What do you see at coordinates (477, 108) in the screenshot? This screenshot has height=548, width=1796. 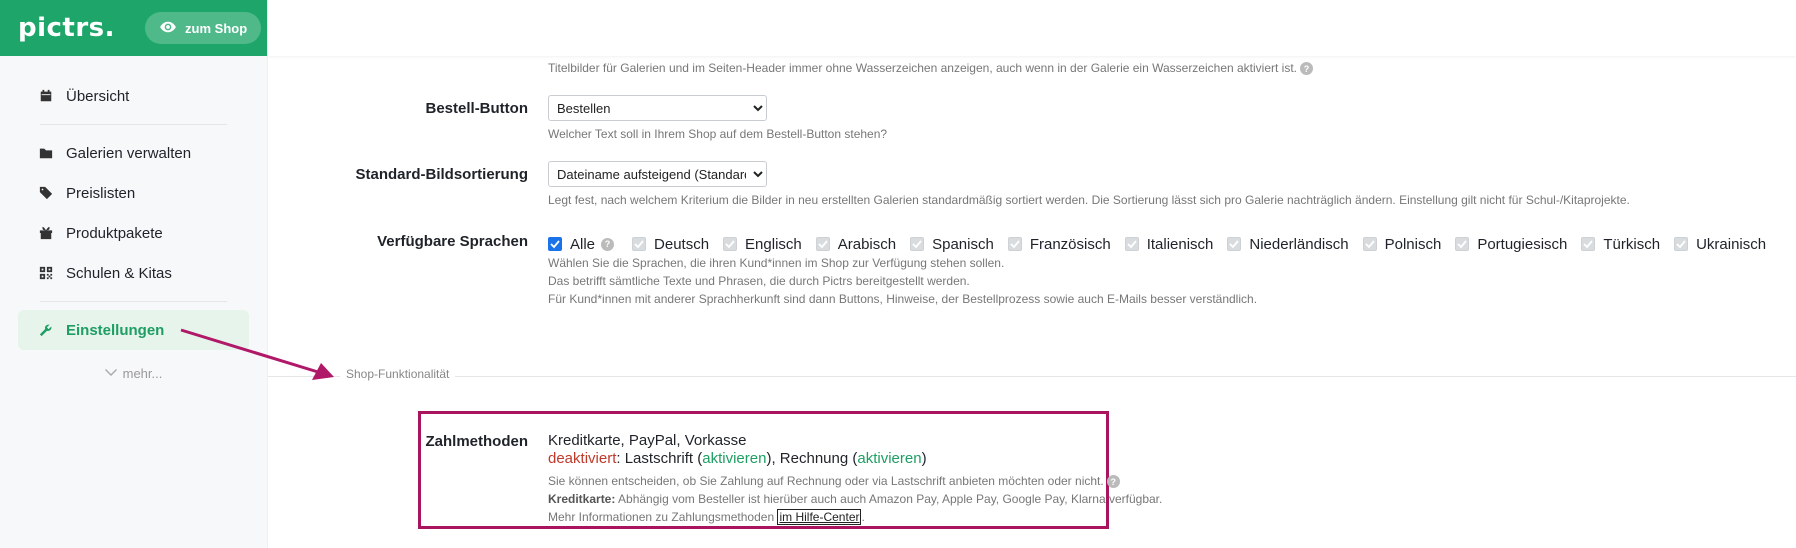 I see `order-button-label: Bestell-Button` at bounding box center [477, 108].